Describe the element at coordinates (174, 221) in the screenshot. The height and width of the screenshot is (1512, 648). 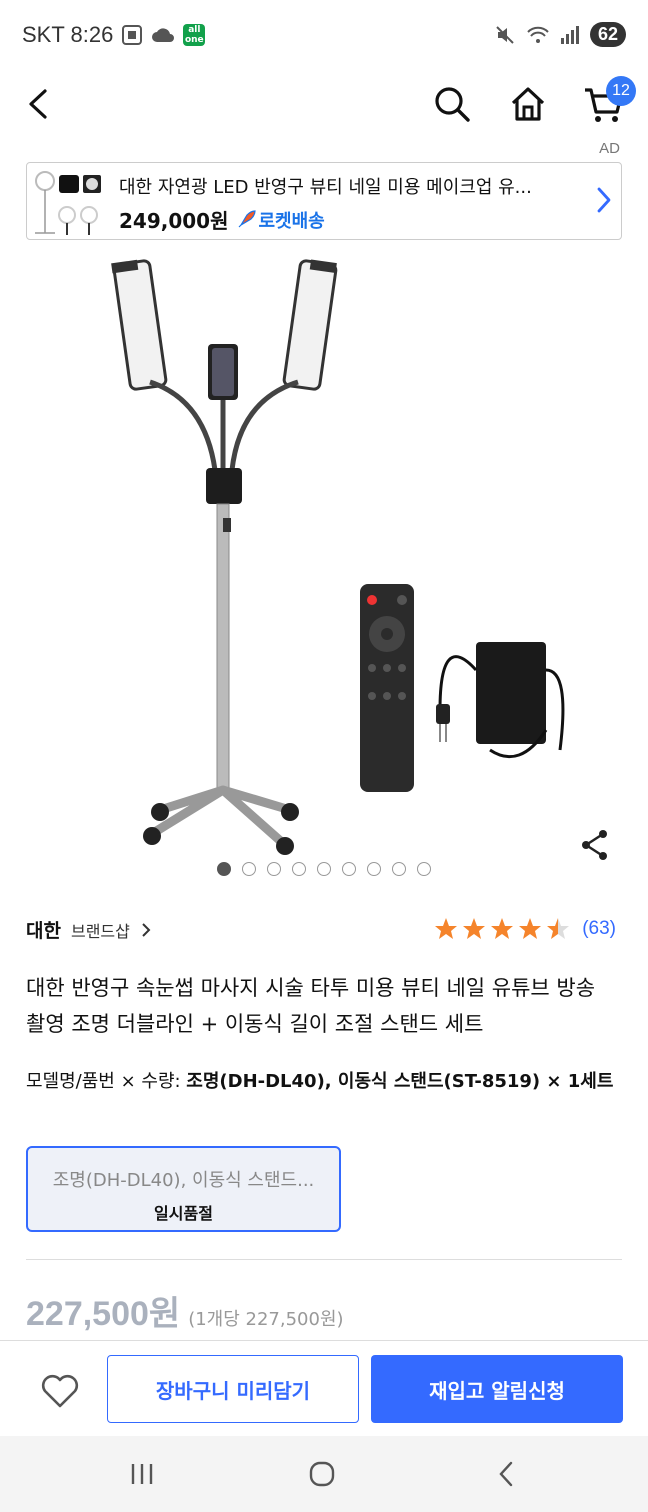
I see `ad-price: 249,000원` at that location.